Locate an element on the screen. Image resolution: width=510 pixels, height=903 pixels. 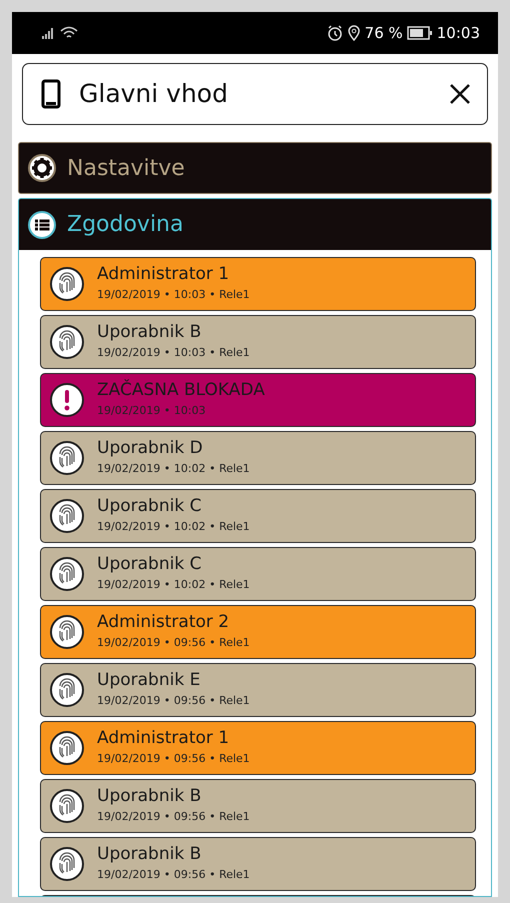
entry-name: Administrator 2 is located at coordinates (163, 622).